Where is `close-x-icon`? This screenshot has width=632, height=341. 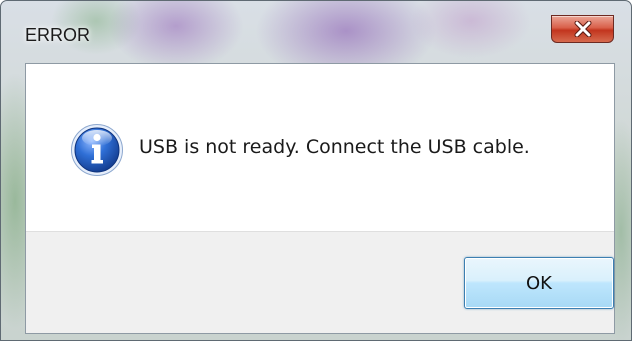
close-x-icon is located at coordinates (582, 29).